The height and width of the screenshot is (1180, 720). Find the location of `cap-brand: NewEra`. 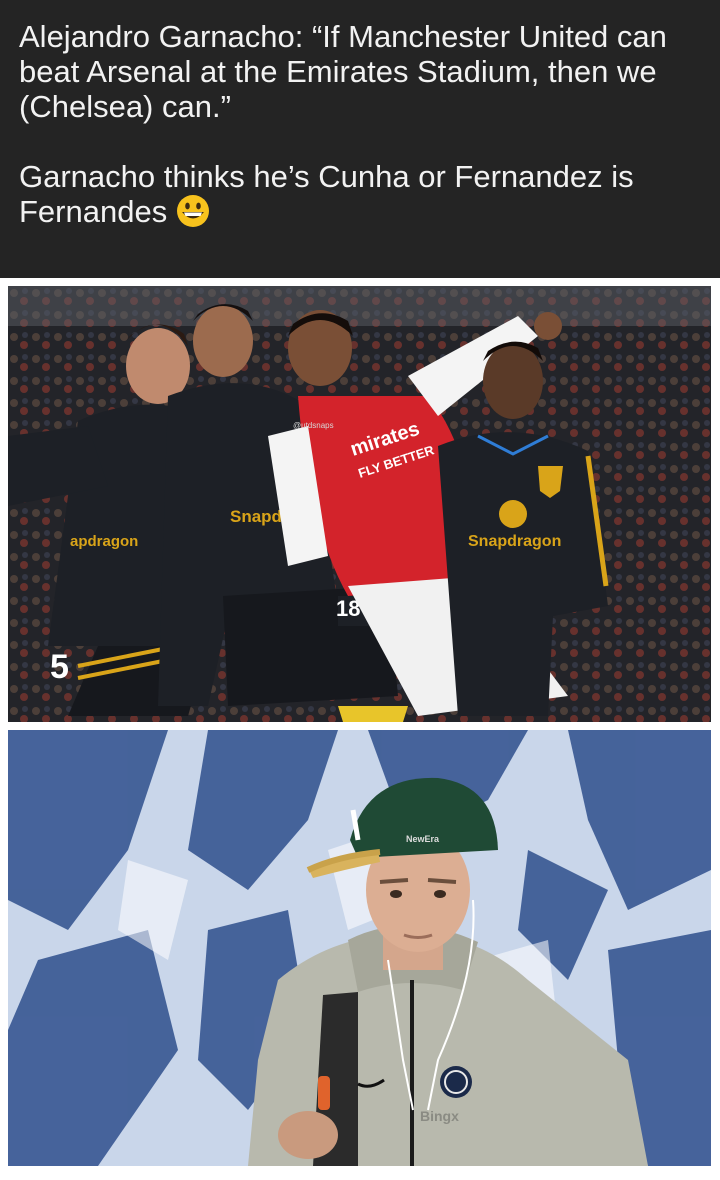

cap-brand: NewEra is located at coordinates (423, 839).